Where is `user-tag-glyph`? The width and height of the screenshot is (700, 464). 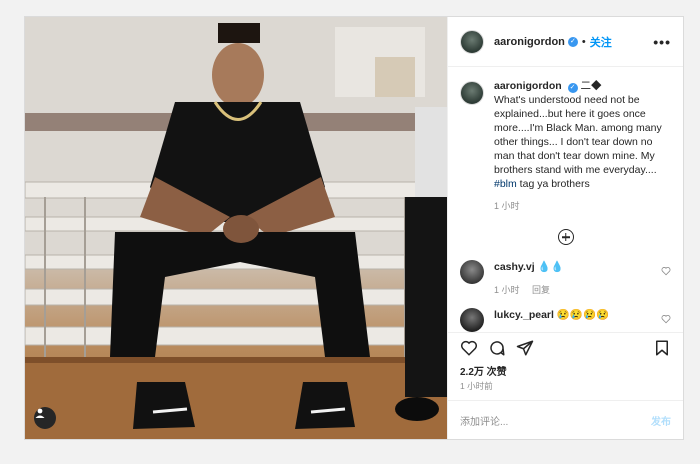 user-tag-glyph is located at coordinates (40, 413).